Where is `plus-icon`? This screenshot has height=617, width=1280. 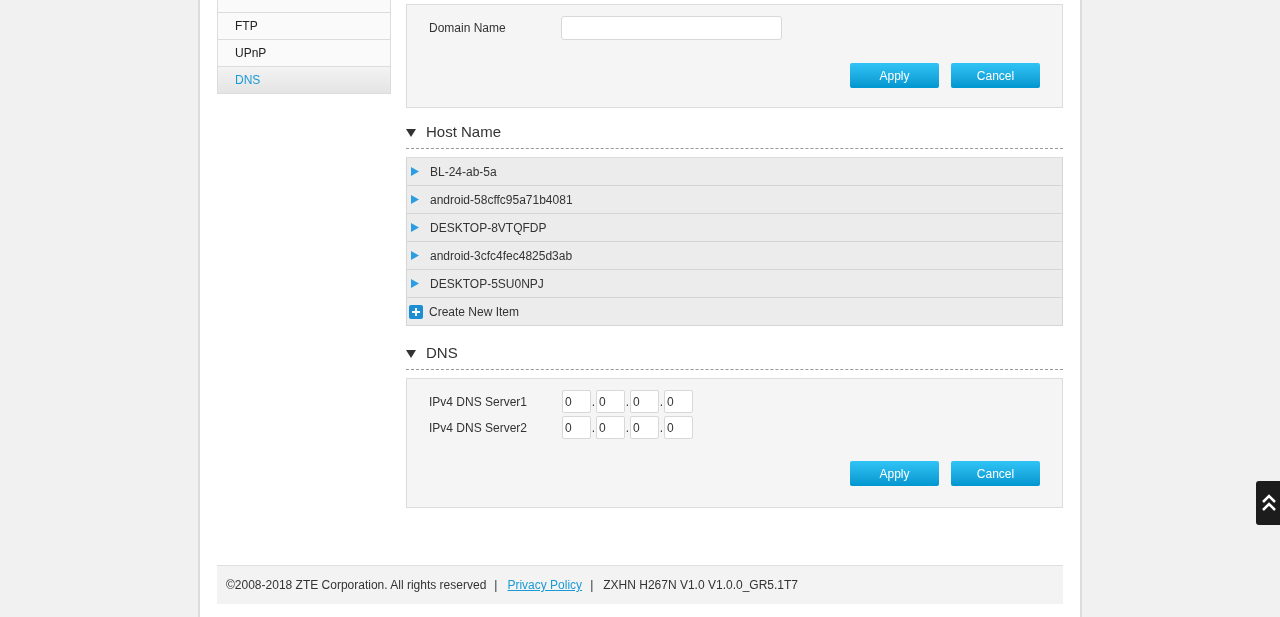
plus-icon is located at coordinates (416, 311).